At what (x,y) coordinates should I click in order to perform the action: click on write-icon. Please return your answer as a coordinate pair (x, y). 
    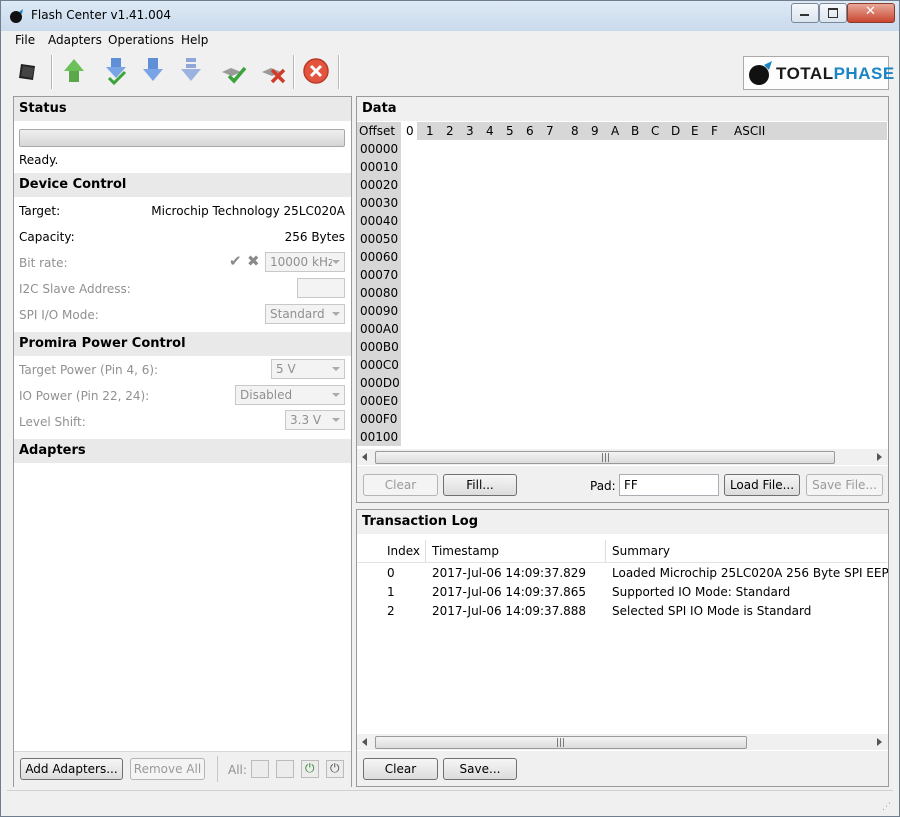
    Looking at the image, I should click on (153, 71).